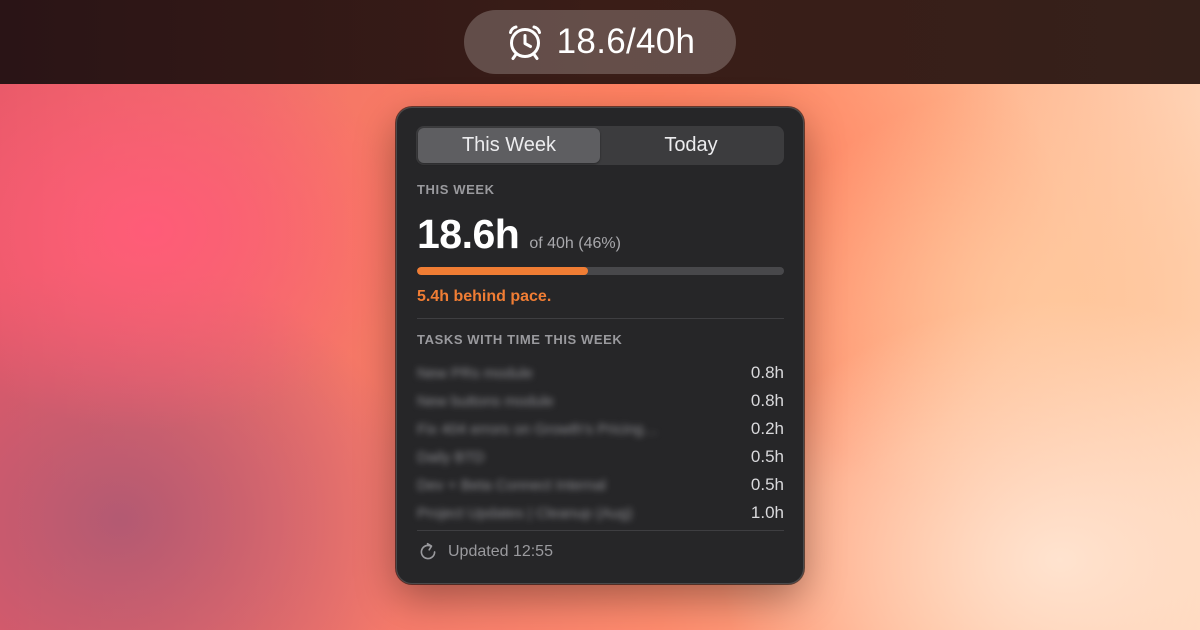  Describe the element at coordinates (525, 513) in the screenshot. I see `task-name: Project Updates | Cleanup (Aug)` at that location.